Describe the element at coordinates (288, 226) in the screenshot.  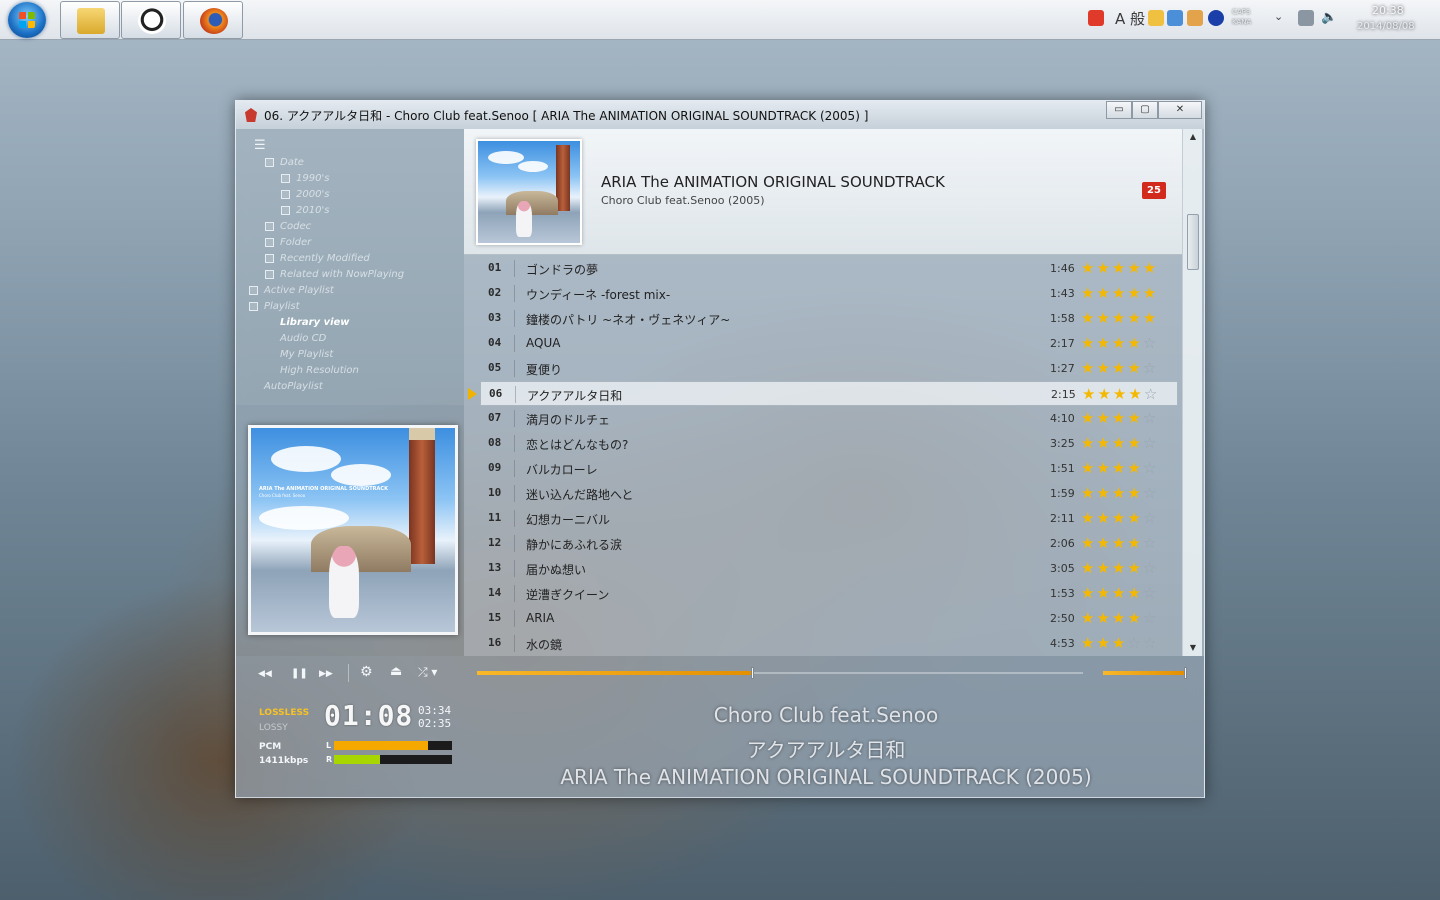
I see `tree-item-codec: Codec` at that location.